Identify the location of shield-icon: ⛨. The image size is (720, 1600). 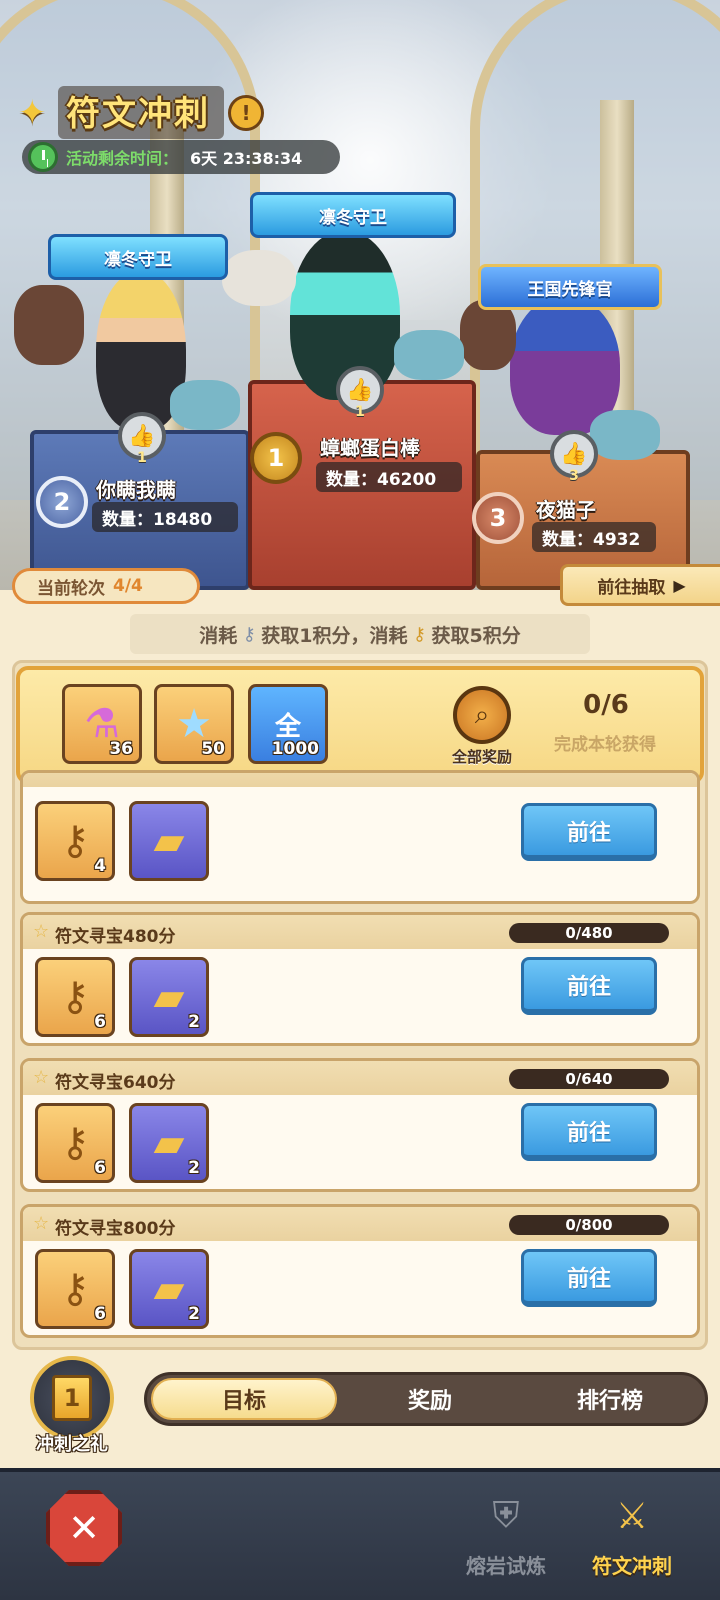
(506, 1515).